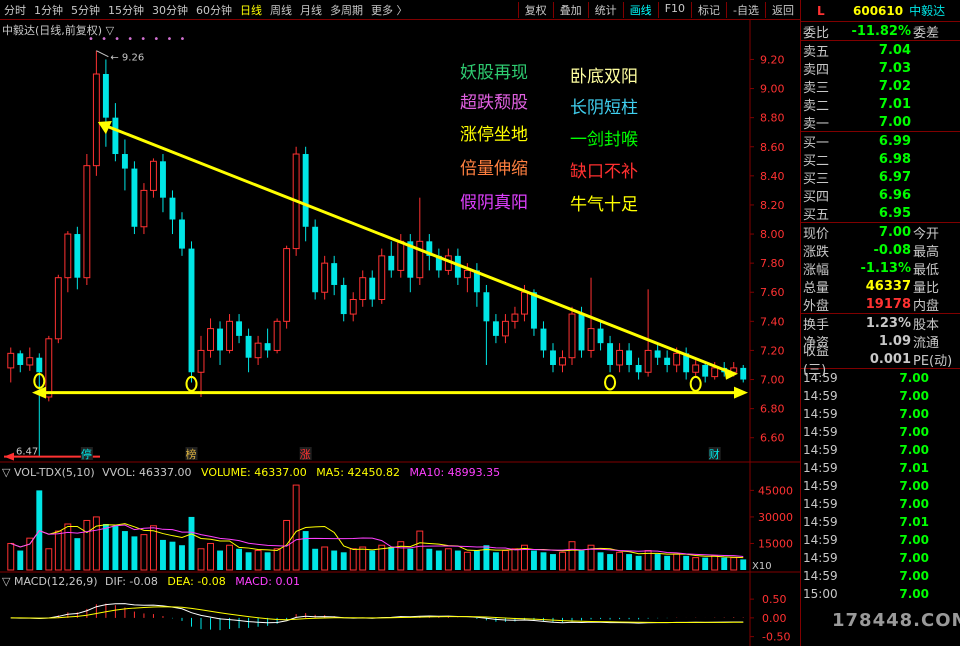 The width and height of the screenshot is (960, 646). What do you see at coordinates (880, 159) in the screenshot?
I see `buy-row: 买二 6.98` at bounding box center [880, 159].